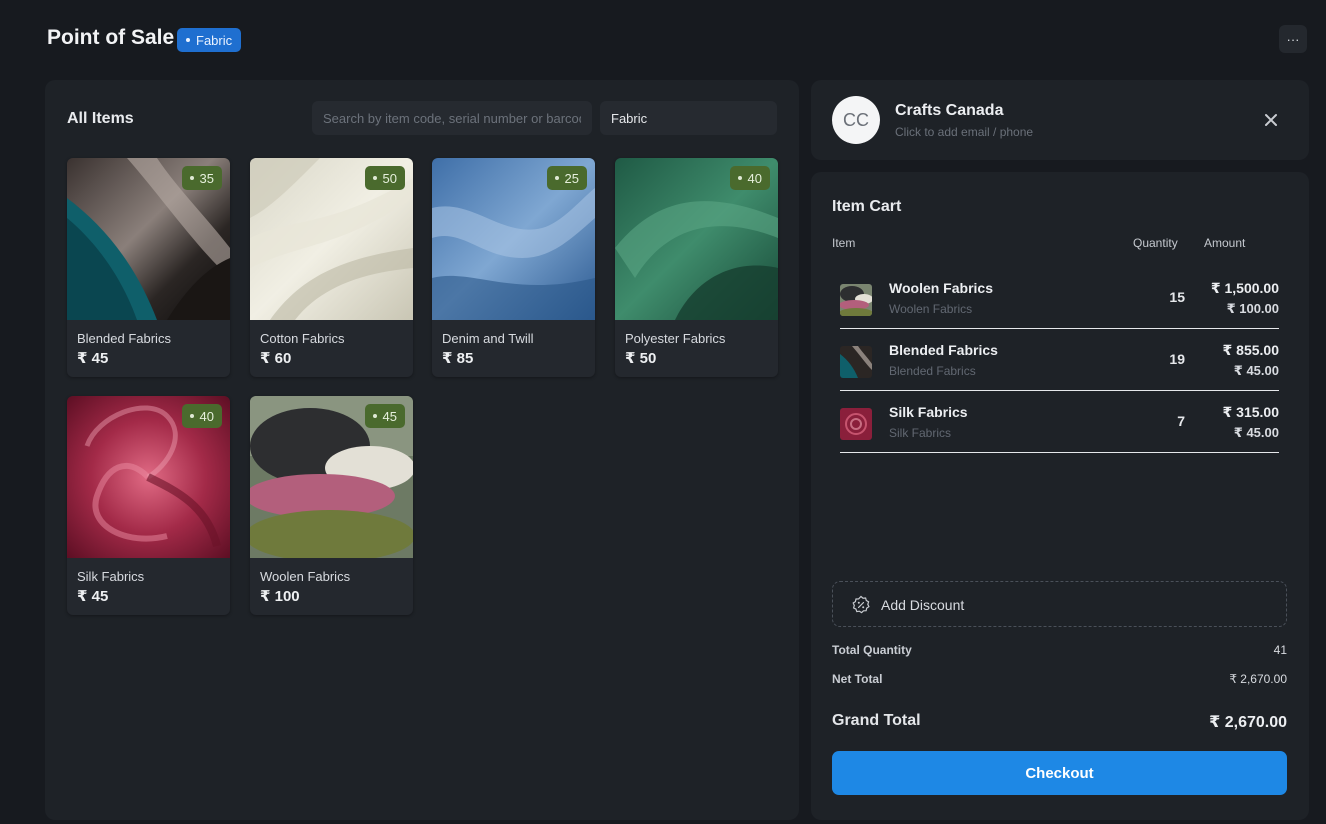 The height and width of the screenshot is (824, 1326). I want to click on cart-item-name: Silk Fabrics, so click(928, 412).